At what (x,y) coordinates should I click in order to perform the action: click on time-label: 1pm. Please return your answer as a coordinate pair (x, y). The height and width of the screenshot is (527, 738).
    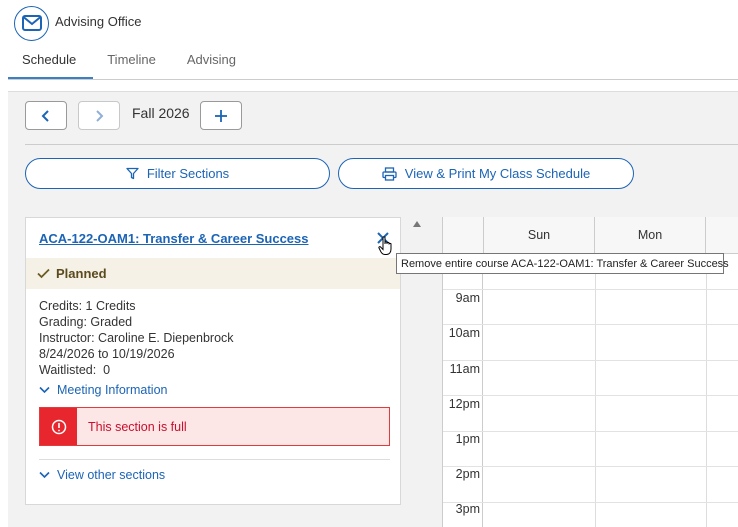
    Looking at the image, I should click on (467, 439).